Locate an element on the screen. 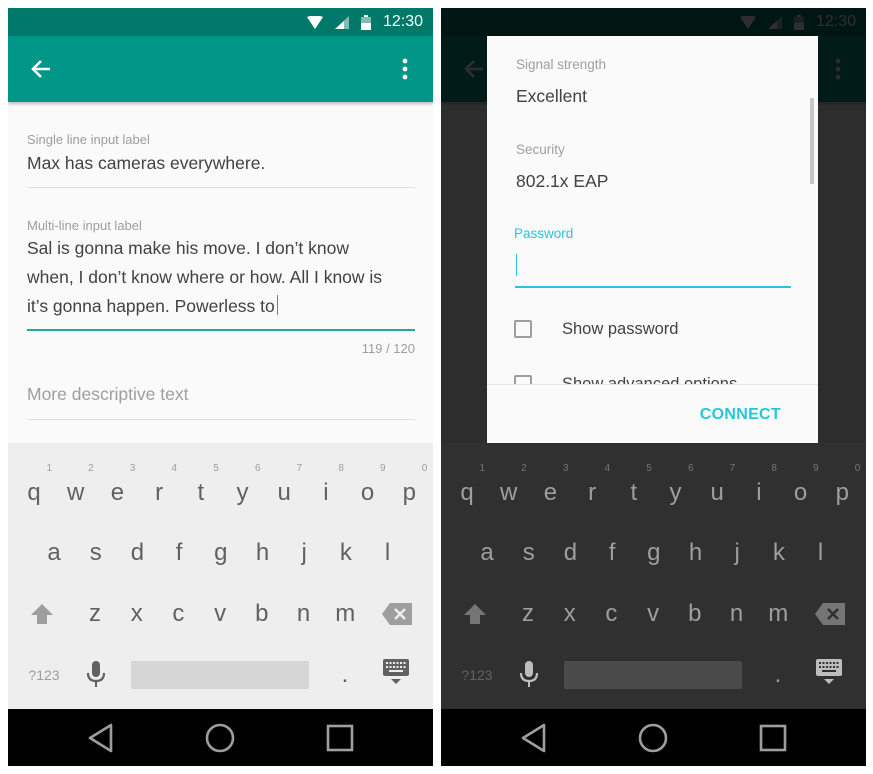 The height and width of the screenshot is (774, 873). arrow-back-icon is located at coordinates (41, 69).